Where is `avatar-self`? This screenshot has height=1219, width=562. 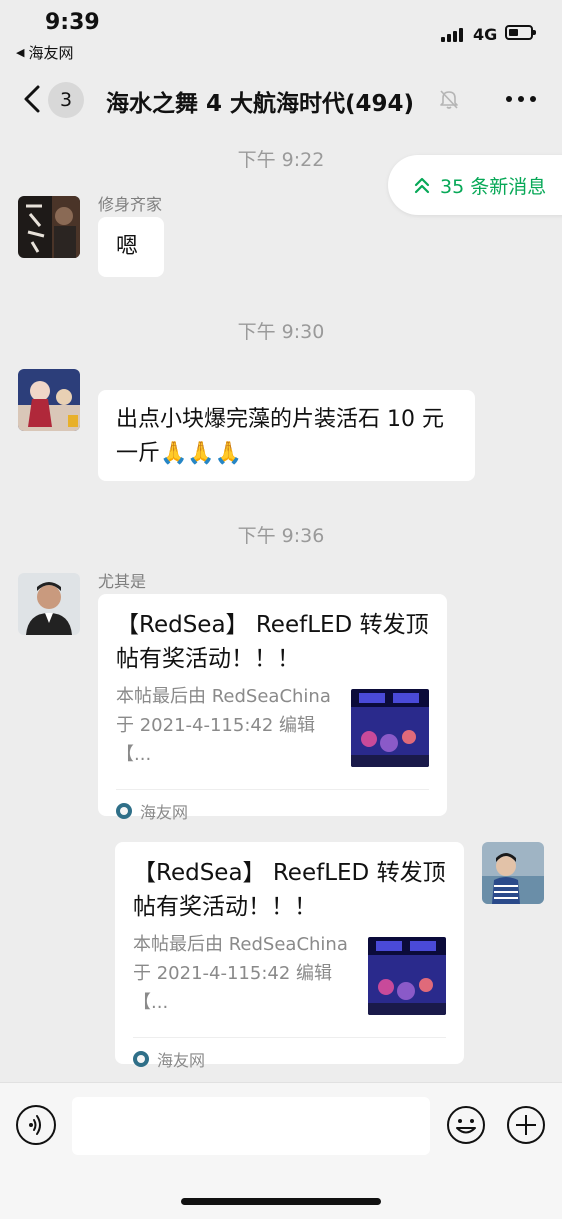 avatar-self is located at coordinates (513, 873).